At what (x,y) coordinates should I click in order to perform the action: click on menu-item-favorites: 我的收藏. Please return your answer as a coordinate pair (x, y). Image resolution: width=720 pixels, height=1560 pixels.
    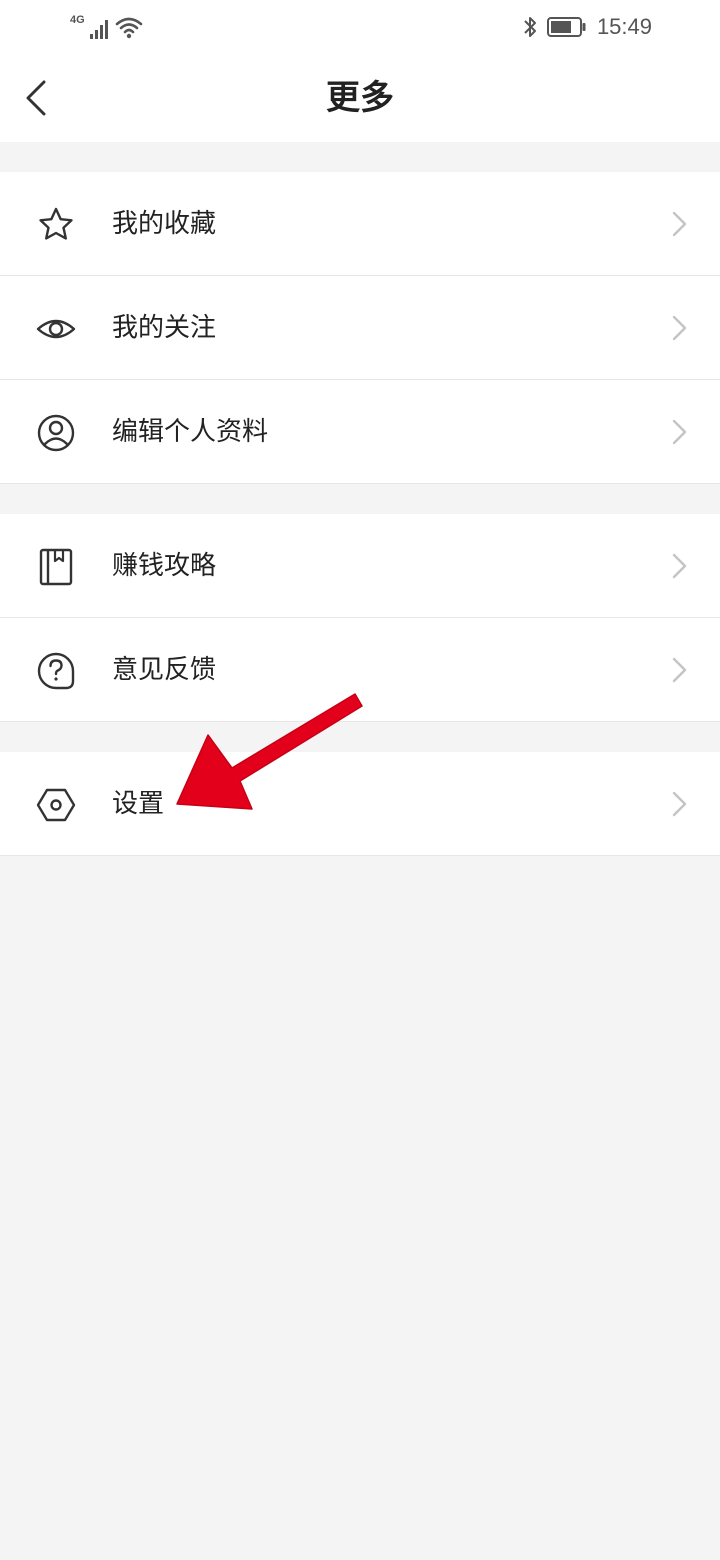
    Looking at the image, I should click on (360, 224).